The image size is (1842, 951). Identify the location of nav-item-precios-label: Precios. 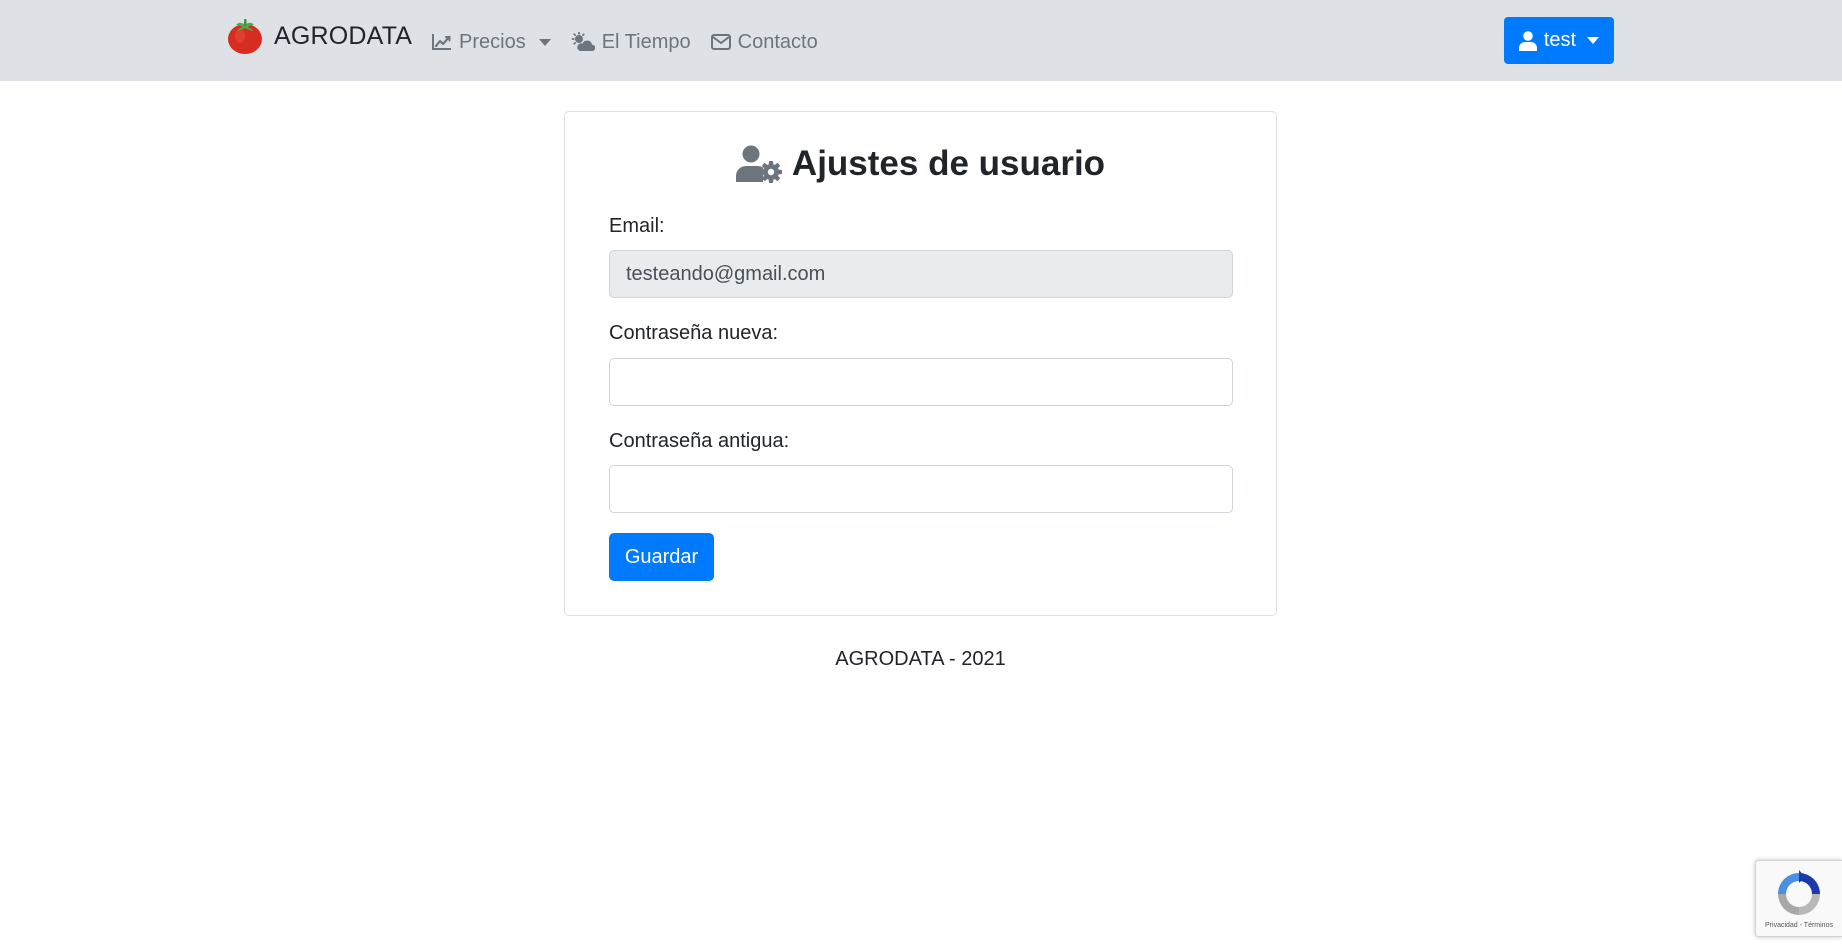
(492, 41).